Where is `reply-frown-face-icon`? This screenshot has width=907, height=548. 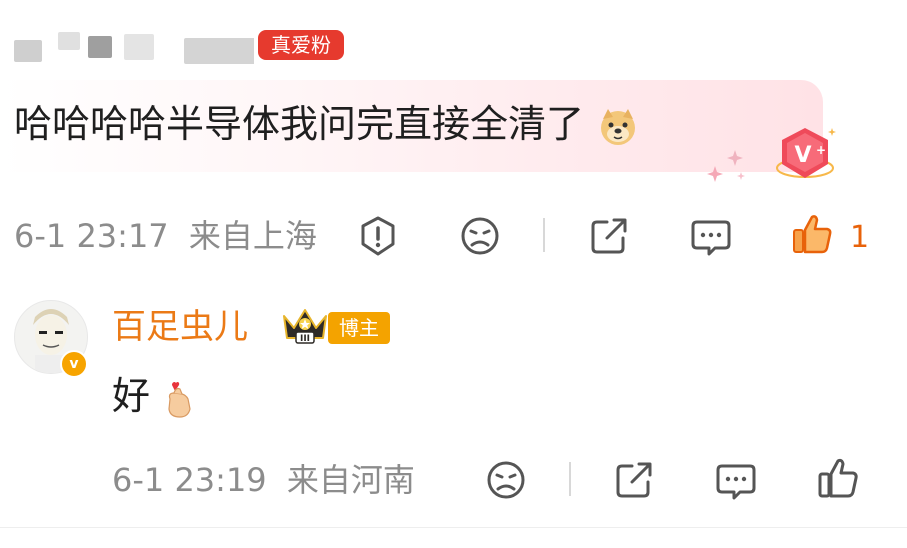 reply-frown-face-icon is located at coordinates (506, 480).